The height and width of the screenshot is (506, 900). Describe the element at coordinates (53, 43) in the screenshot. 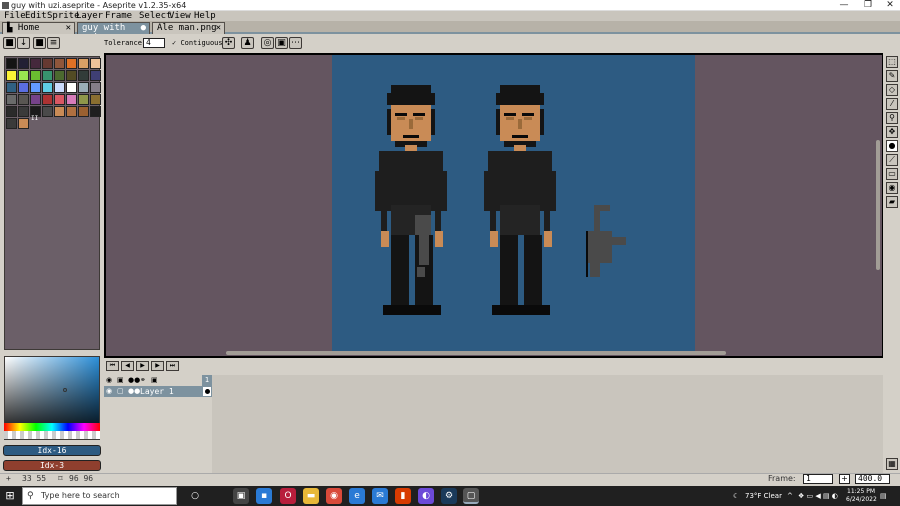

I see `menu-icon: ≡` at that location.